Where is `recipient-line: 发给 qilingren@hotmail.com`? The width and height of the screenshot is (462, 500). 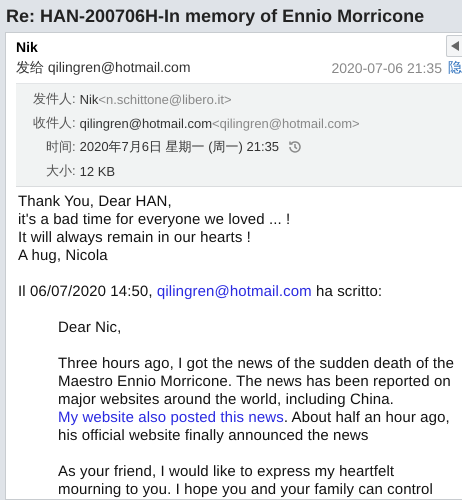
recipient-line: 发给 qilingren@hotmail.com is located at coordinates (103, 68).